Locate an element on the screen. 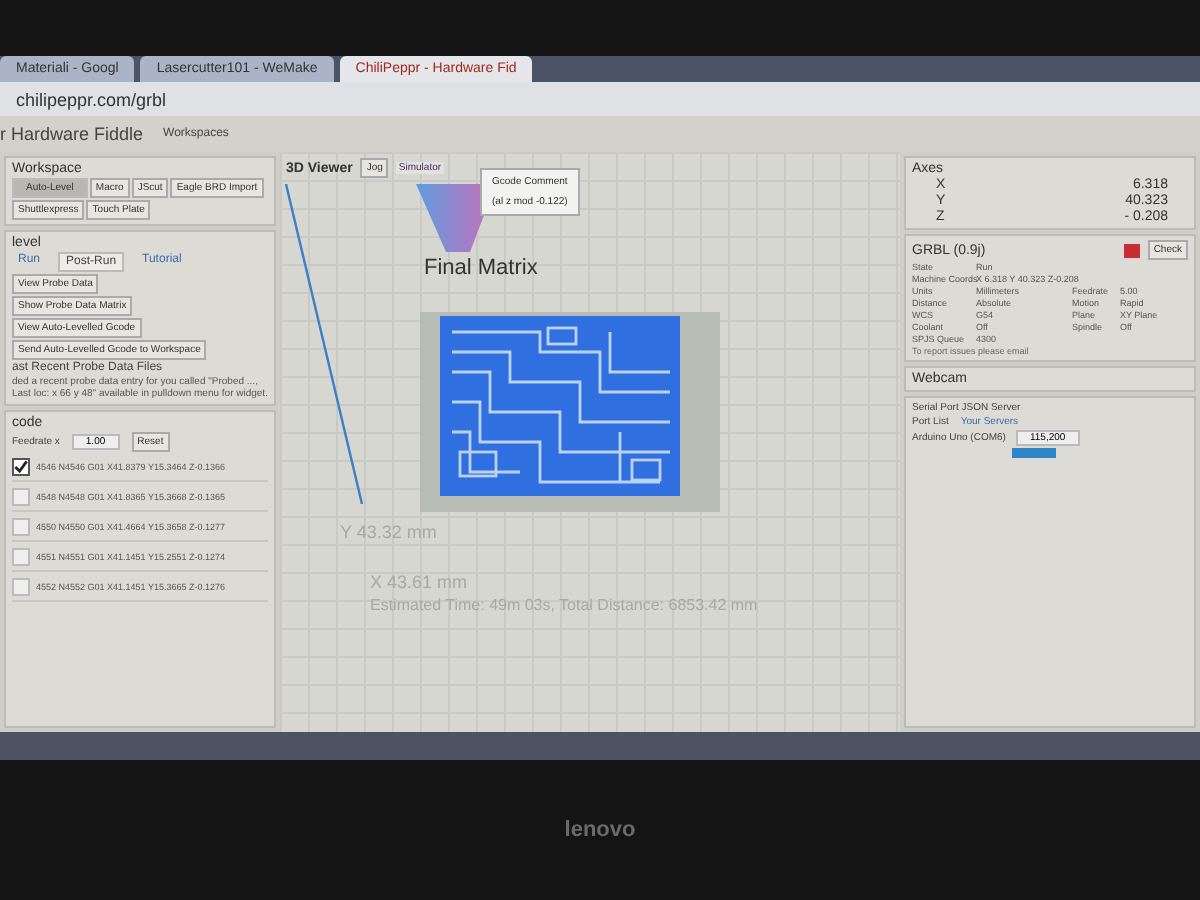  stop-button is located at coordinates (1131, 250).